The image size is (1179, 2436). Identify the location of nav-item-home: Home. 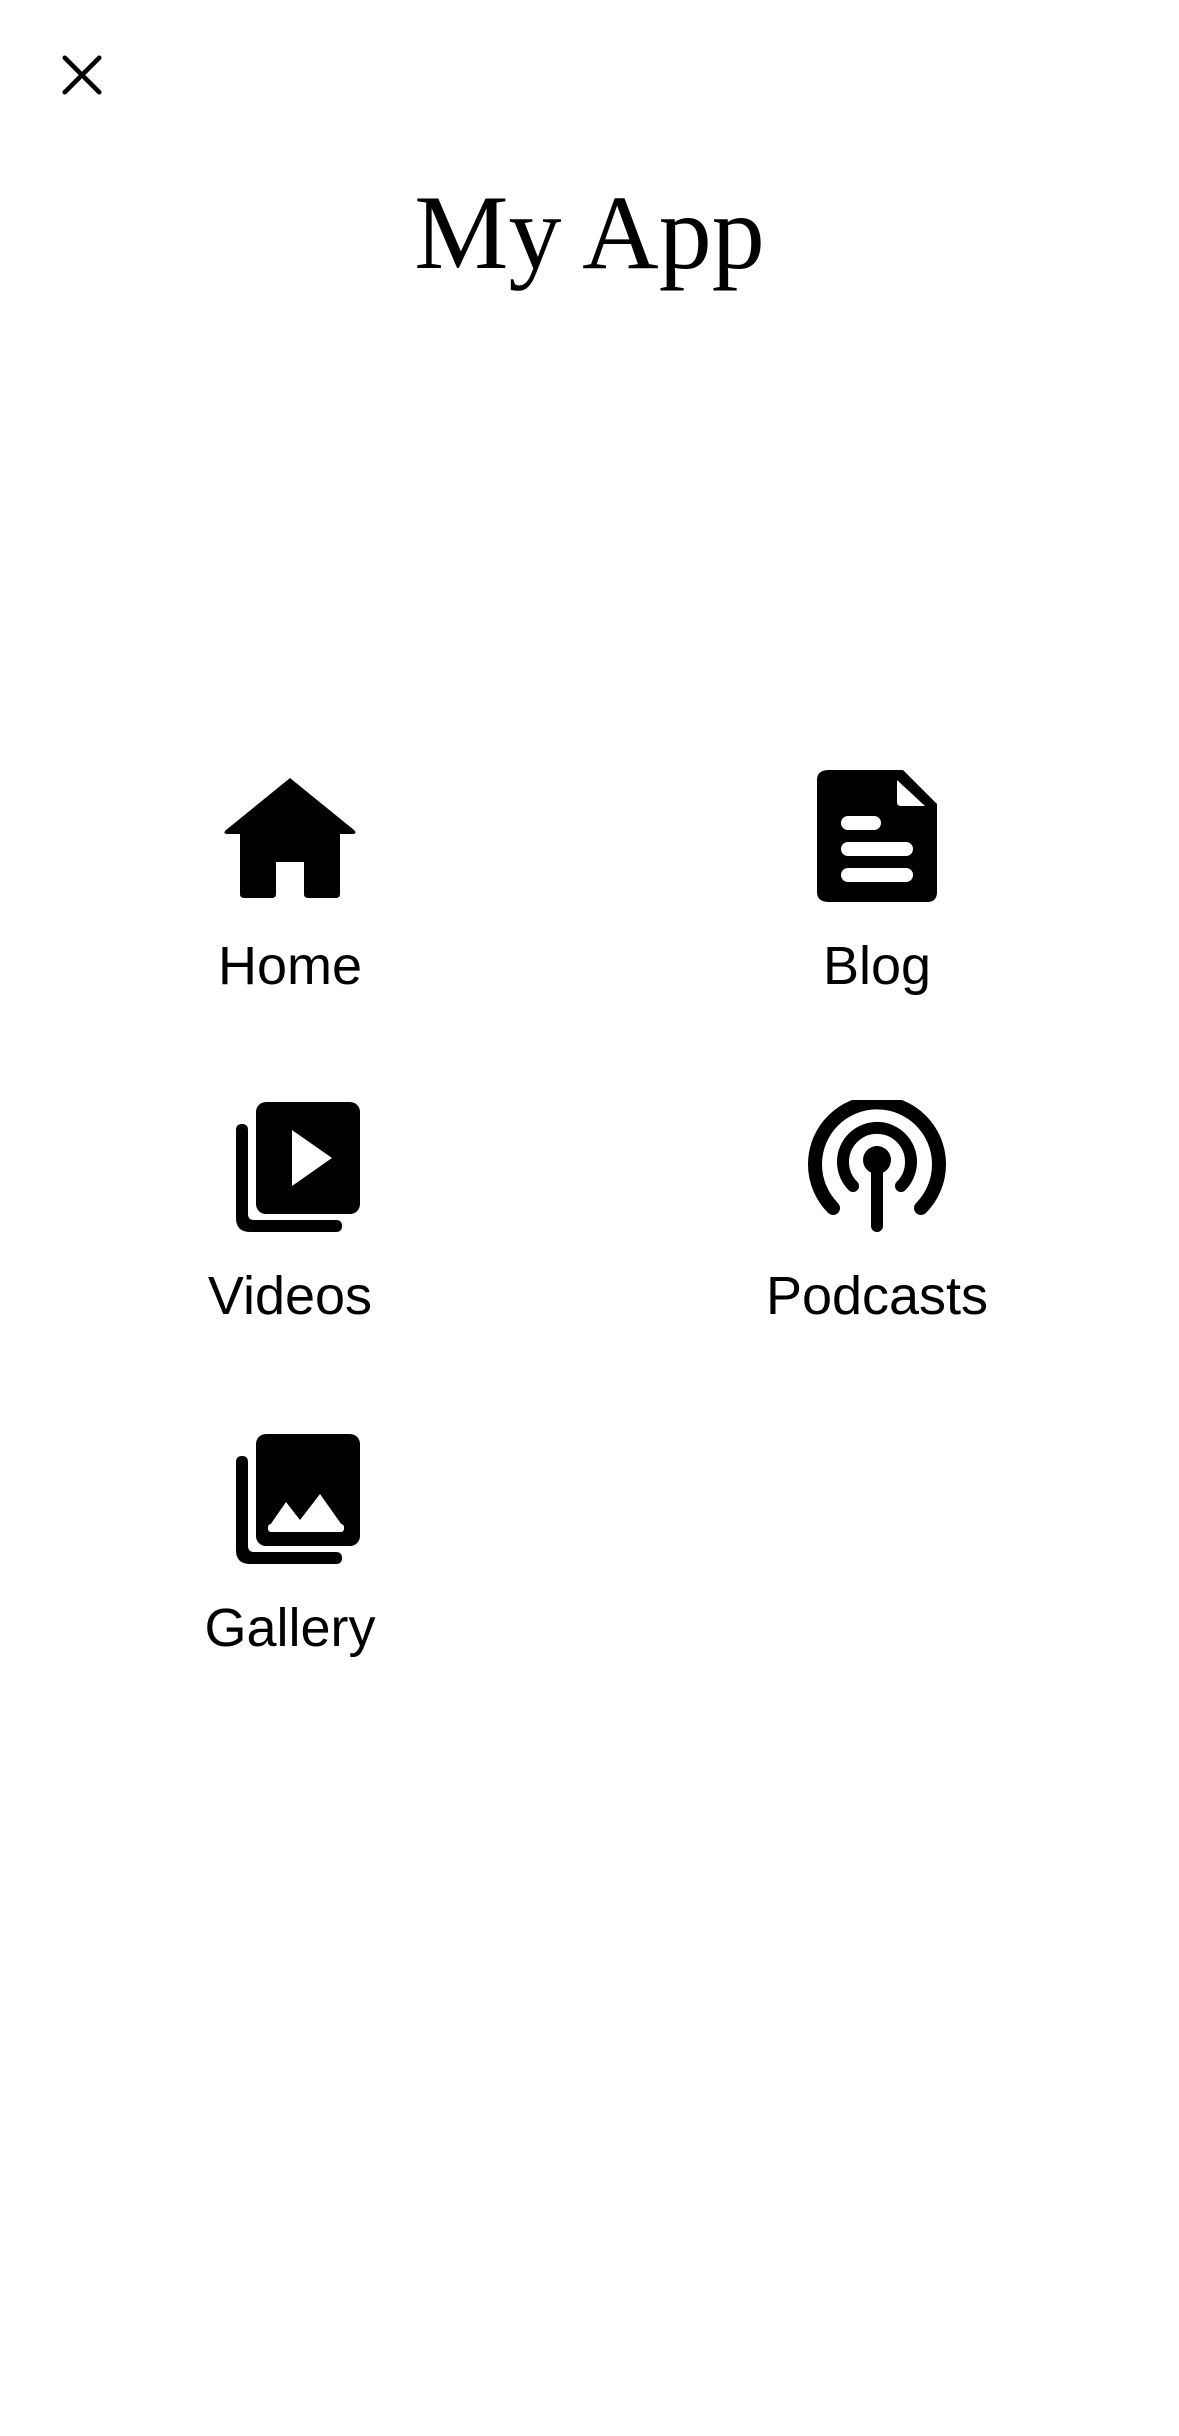
(290, 900).